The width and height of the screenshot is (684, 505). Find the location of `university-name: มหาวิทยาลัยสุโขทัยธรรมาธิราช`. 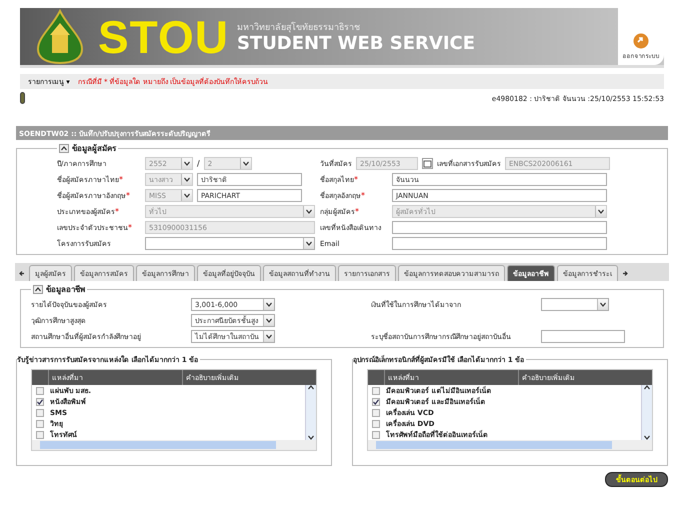

university-name: มหาวิทยาลัยสุโขทัยธรรมาธิราช is located at coordinates (298, 27).